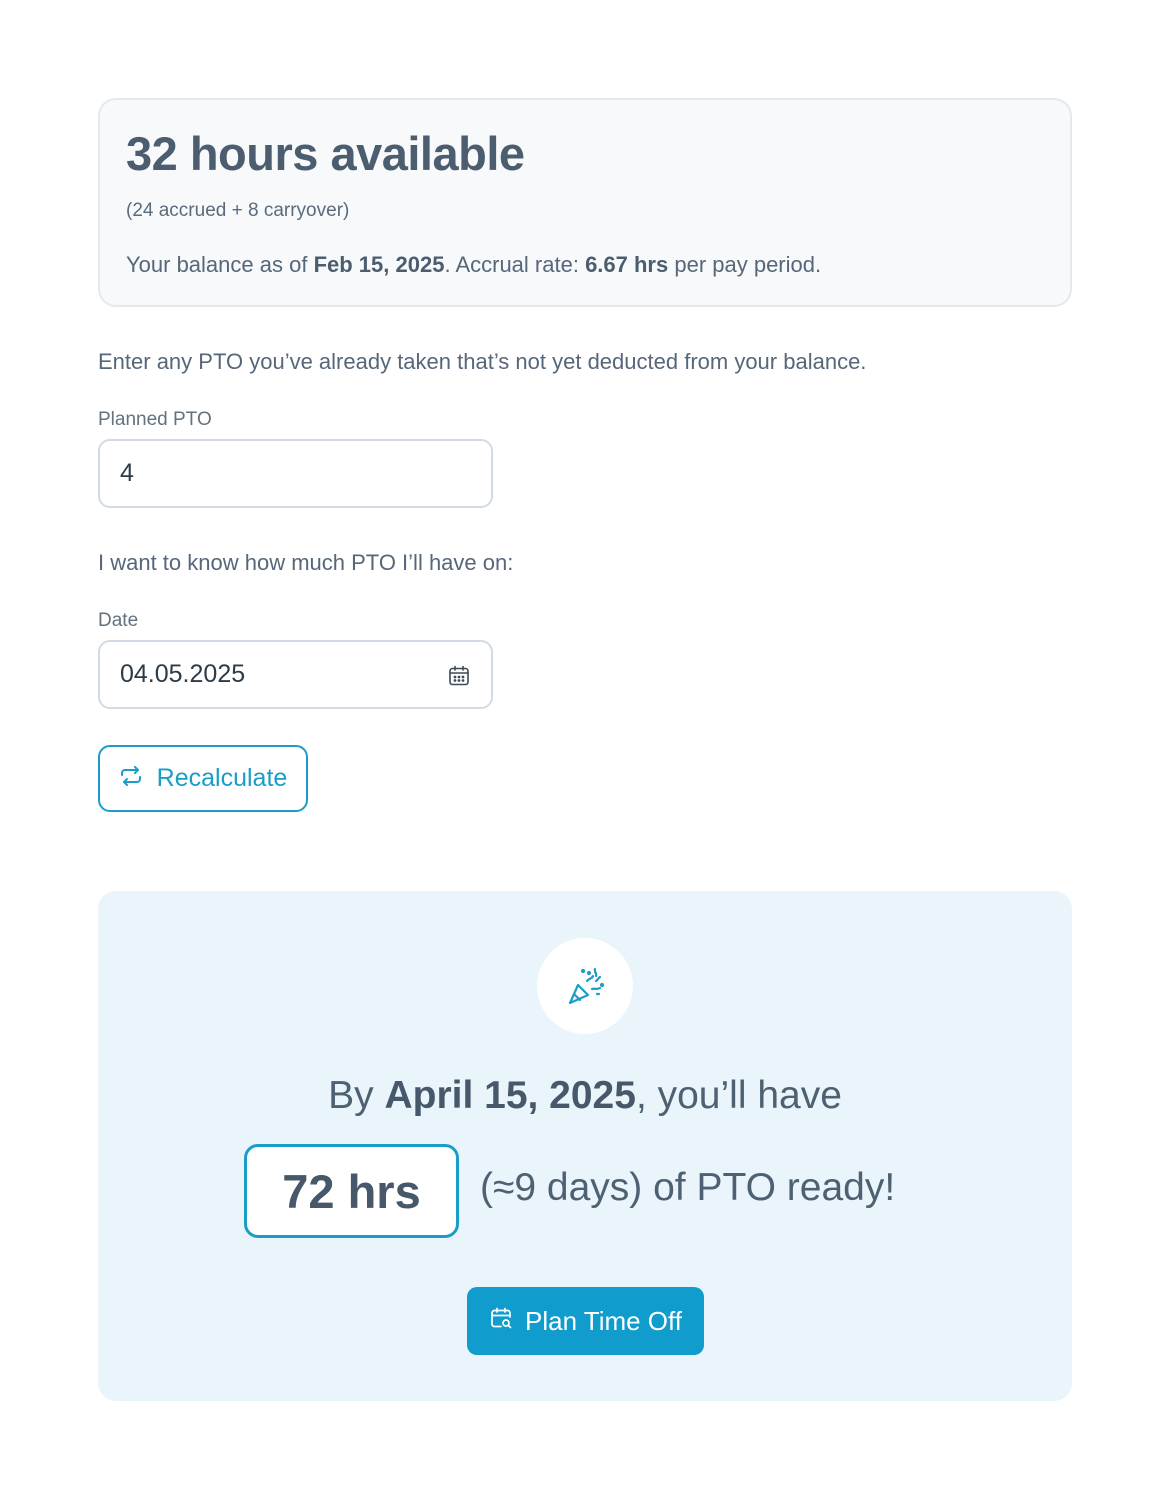  What do you see at coordinates (295, 674) in the screenshot?
I see `date-input: 04.05.2025` at bounding box center [295, 674].